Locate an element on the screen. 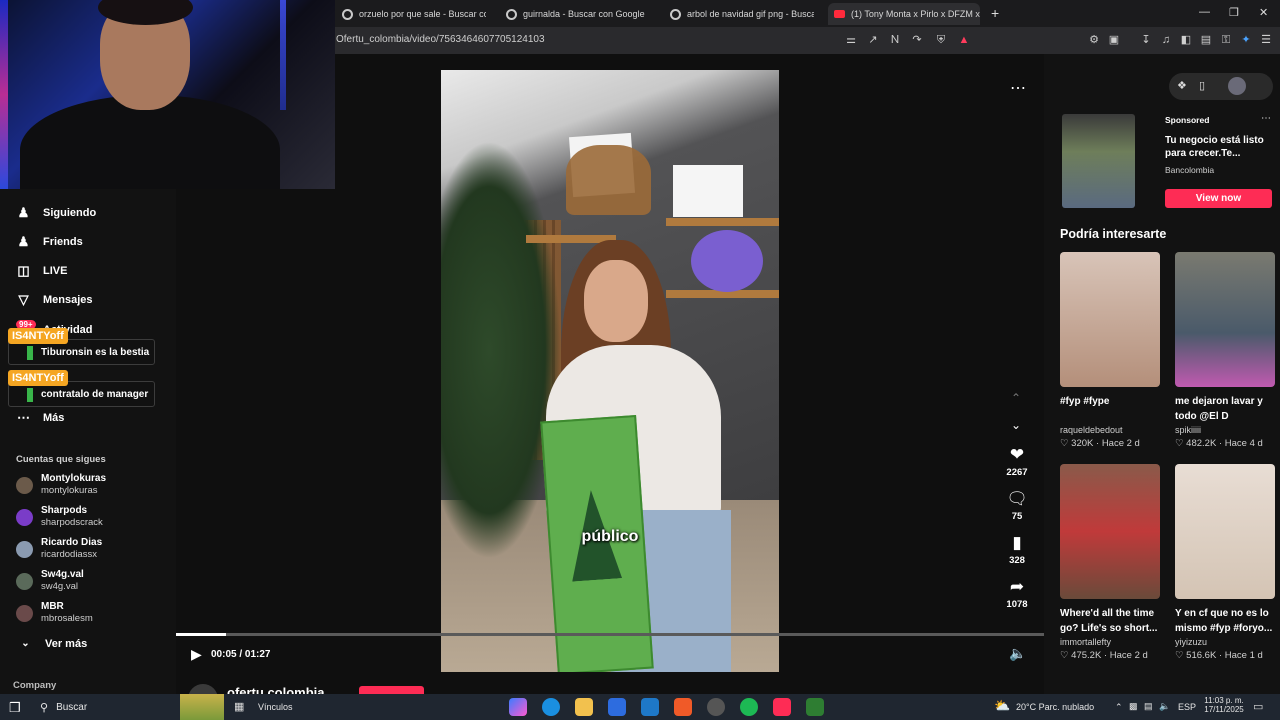  ad-thumbnail is located at coordinates (1098, 161).